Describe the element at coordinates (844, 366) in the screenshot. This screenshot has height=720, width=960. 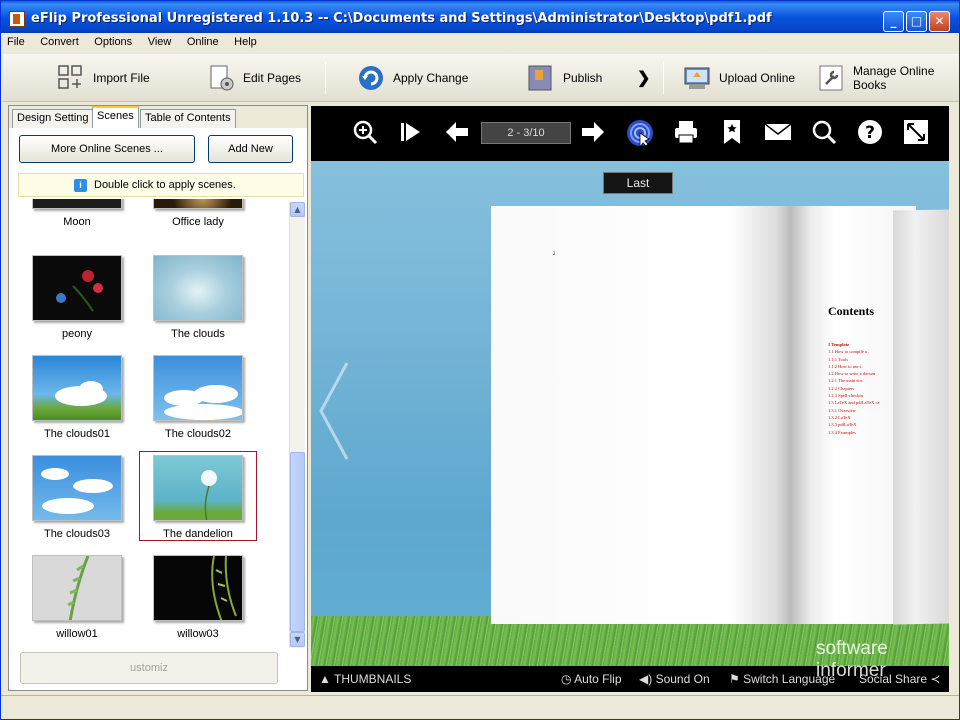
I see `toc-entry: 1.1.2 How to use t` at that location.